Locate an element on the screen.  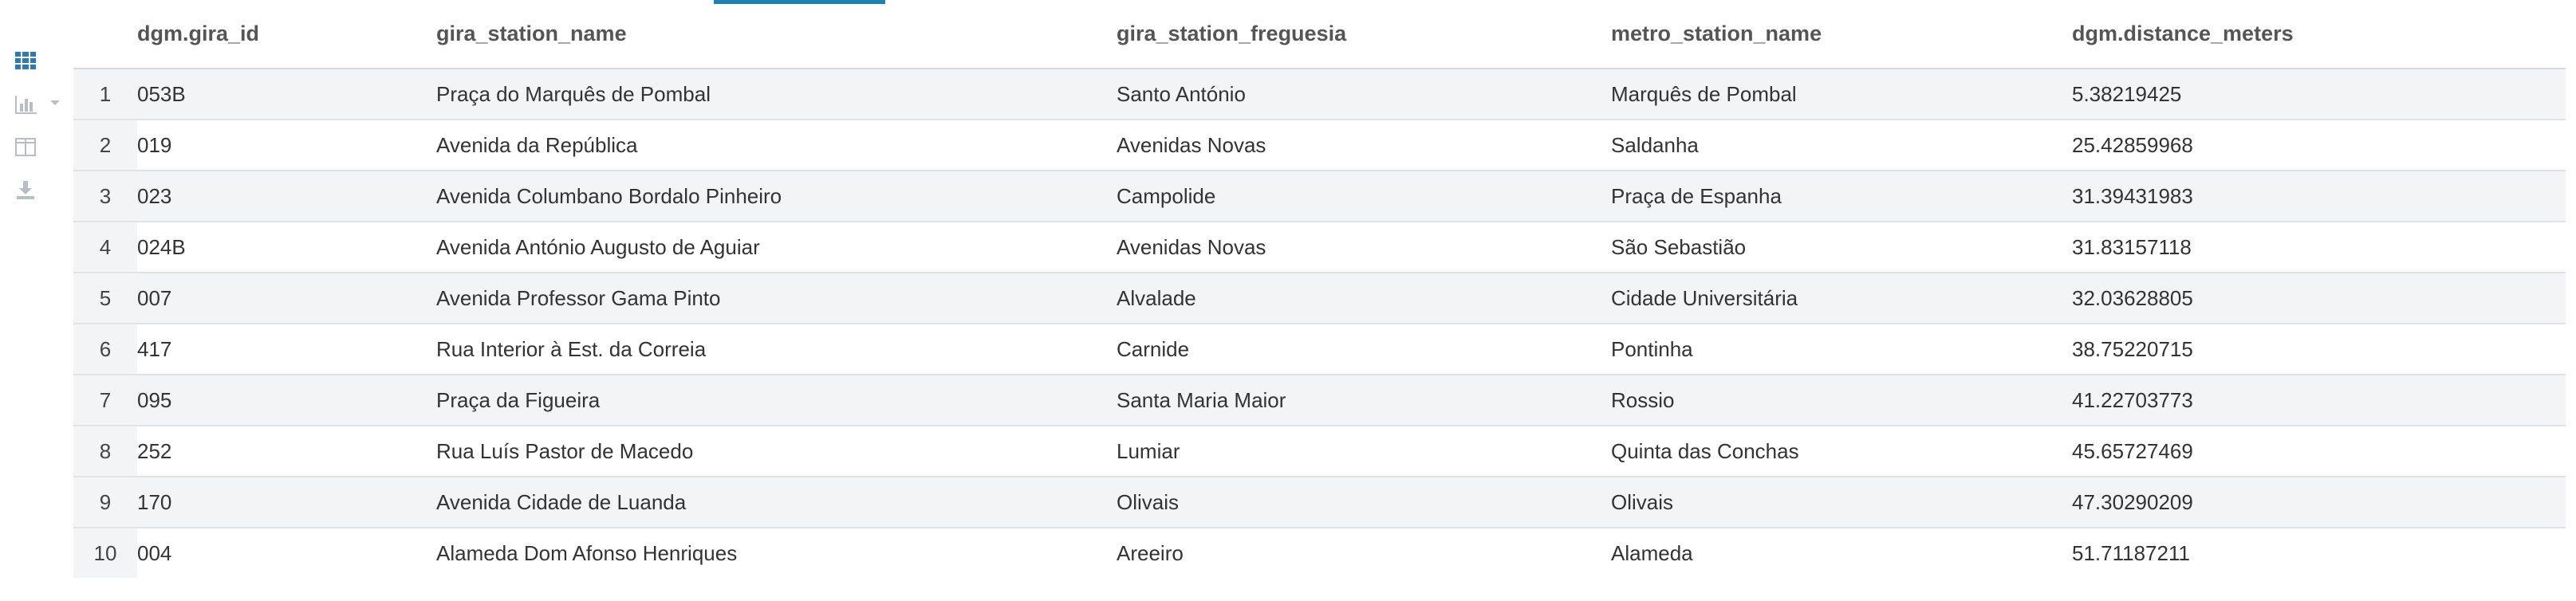
table-cell: Alvalade is located at coordinates (1364, 298).